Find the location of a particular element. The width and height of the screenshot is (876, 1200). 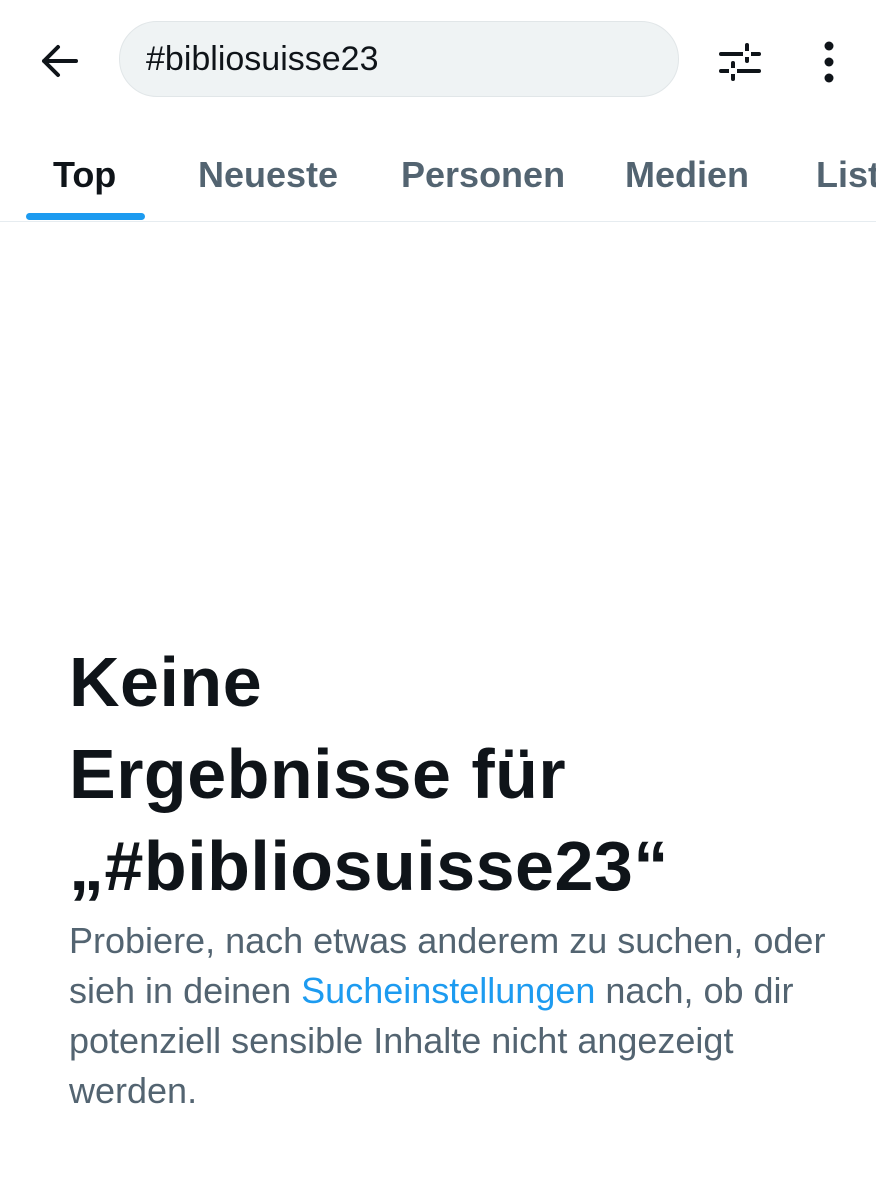

search-input is located at coordinates (412, 59).